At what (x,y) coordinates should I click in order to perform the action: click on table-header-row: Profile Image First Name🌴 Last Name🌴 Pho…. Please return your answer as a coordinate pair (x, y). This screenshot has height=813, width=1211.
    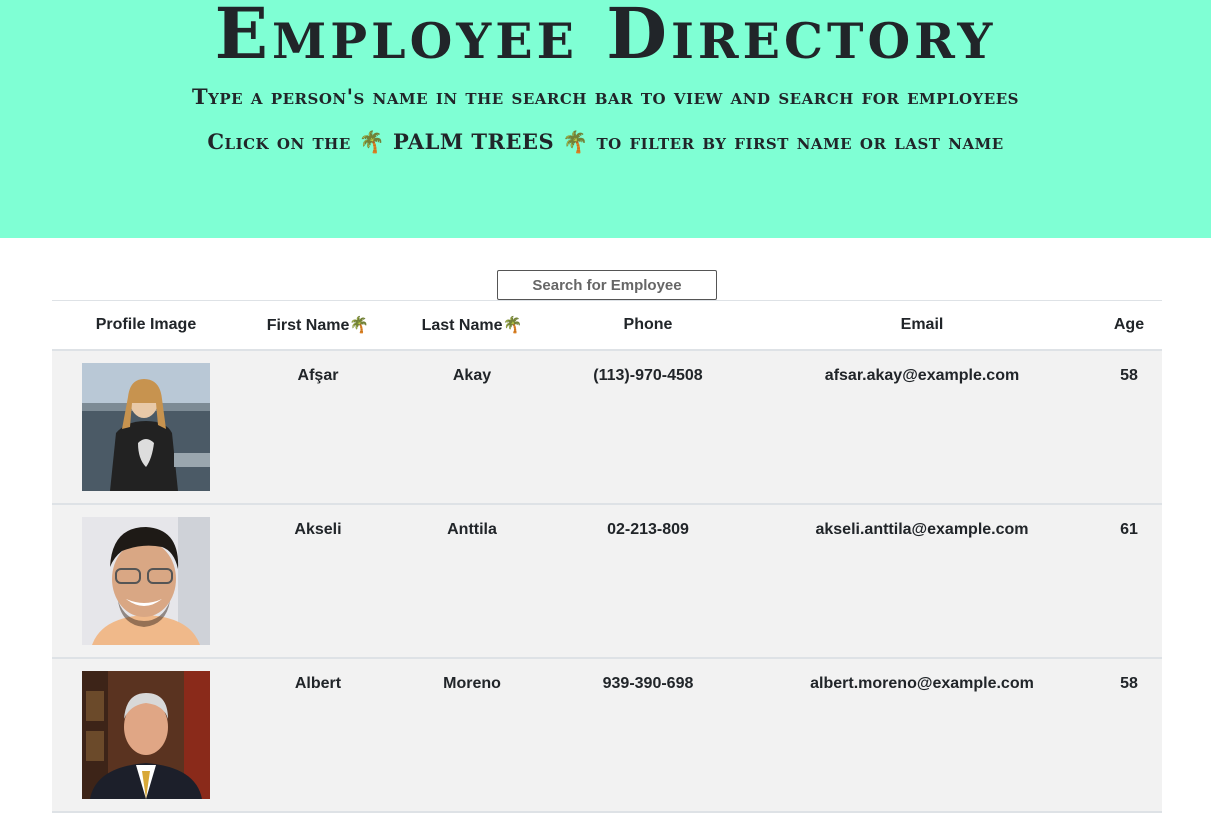
    Looking at the image, I should click on (607, 325).